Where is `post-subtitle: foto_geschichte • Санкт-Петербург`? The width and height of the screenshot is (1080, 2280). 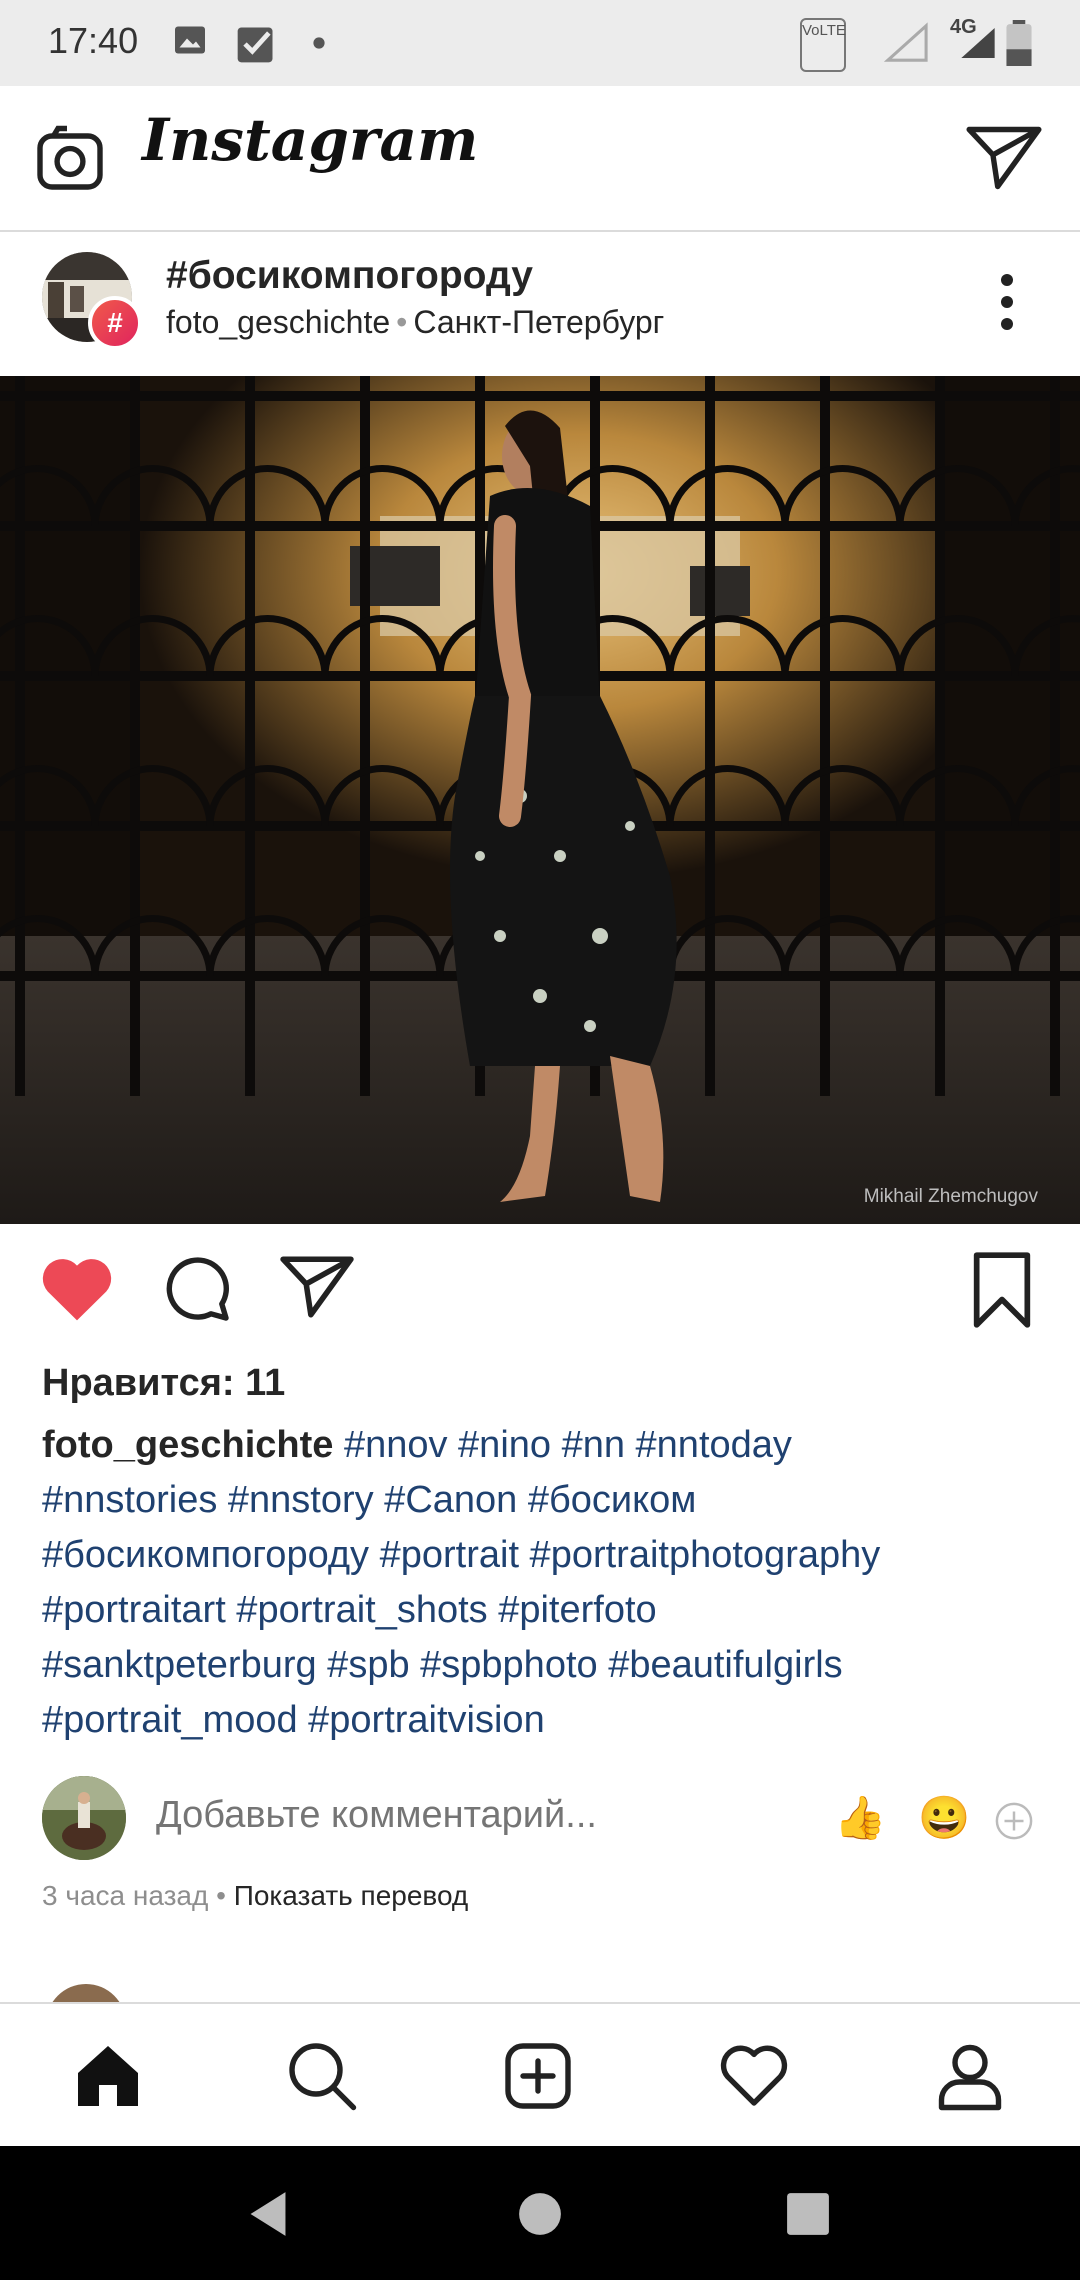
post-subtitle: foto_geschichte • Санкт-Петербург is located at coordinates (415, 322).